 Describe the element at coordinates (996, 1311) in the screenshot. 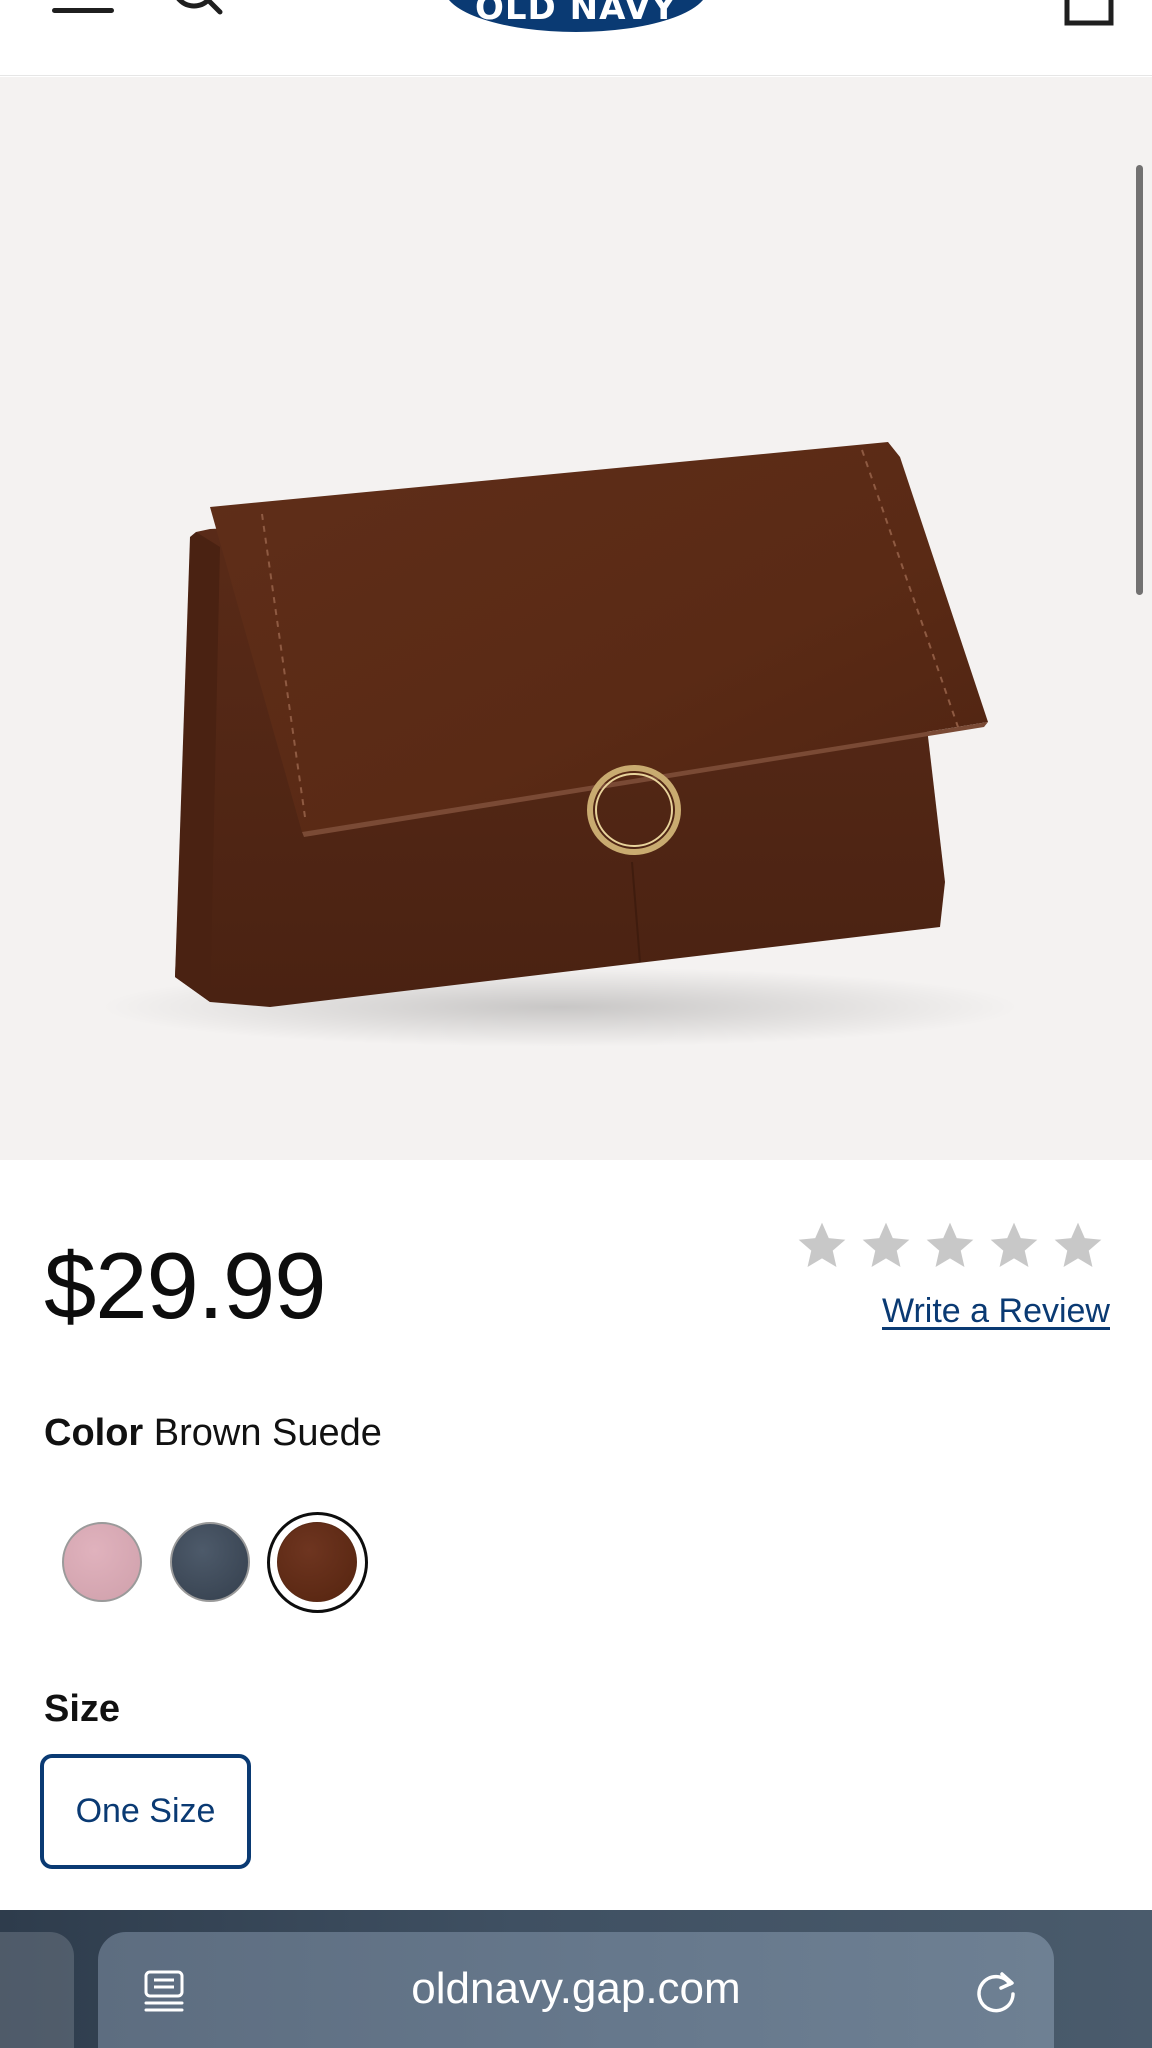

I see `write-review-link: Write a Review` at that location.